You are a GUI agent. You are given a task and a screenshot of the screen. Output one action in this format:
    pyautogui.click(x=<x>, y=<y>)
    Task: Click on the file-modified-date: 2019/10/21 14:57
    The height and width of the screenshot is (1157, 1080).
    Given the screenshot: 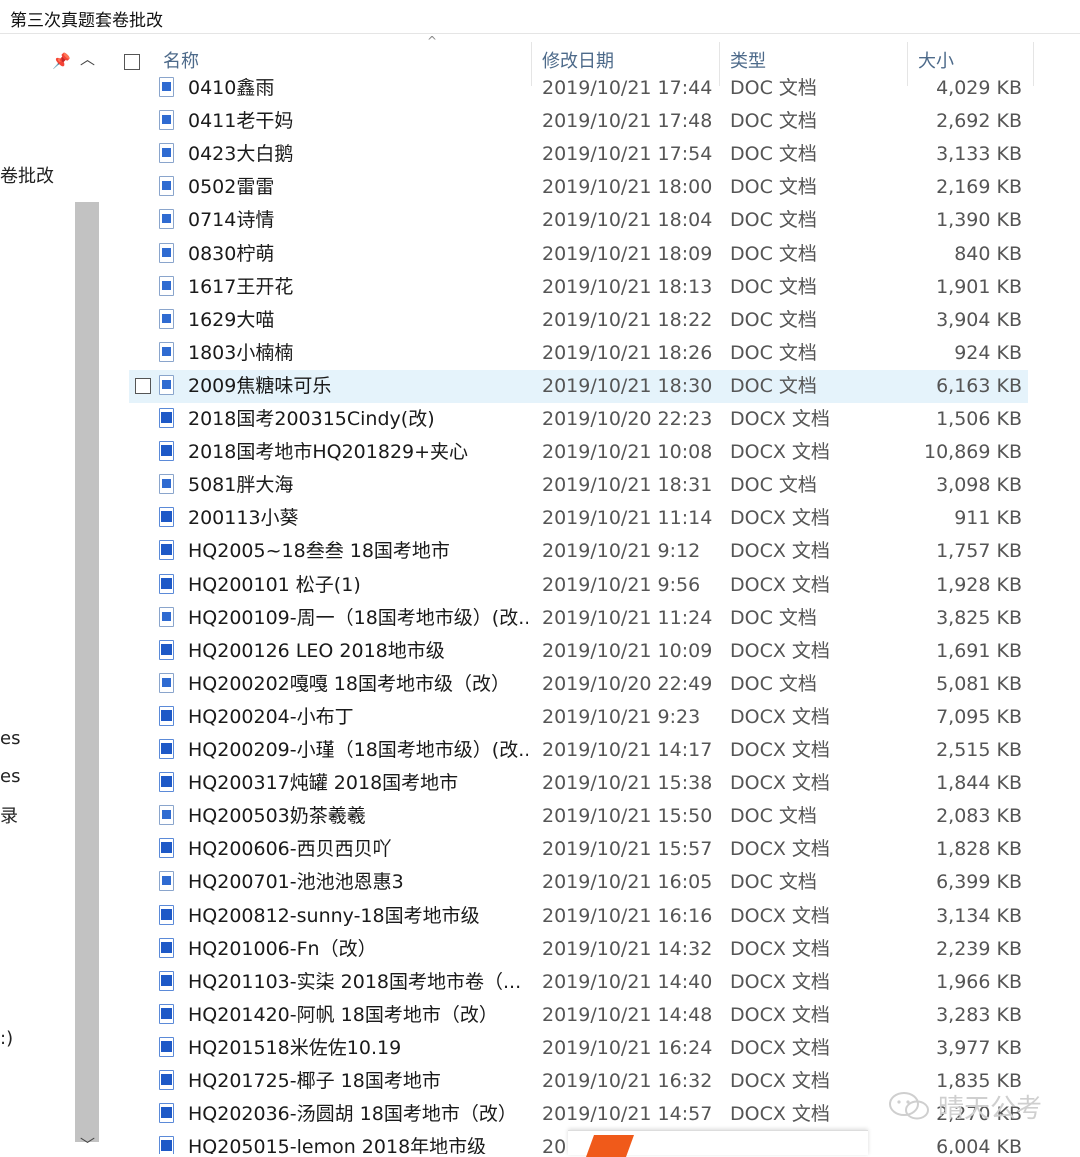 What is the action you would take?
    pyautogui.click(x=627, y=1114)
    